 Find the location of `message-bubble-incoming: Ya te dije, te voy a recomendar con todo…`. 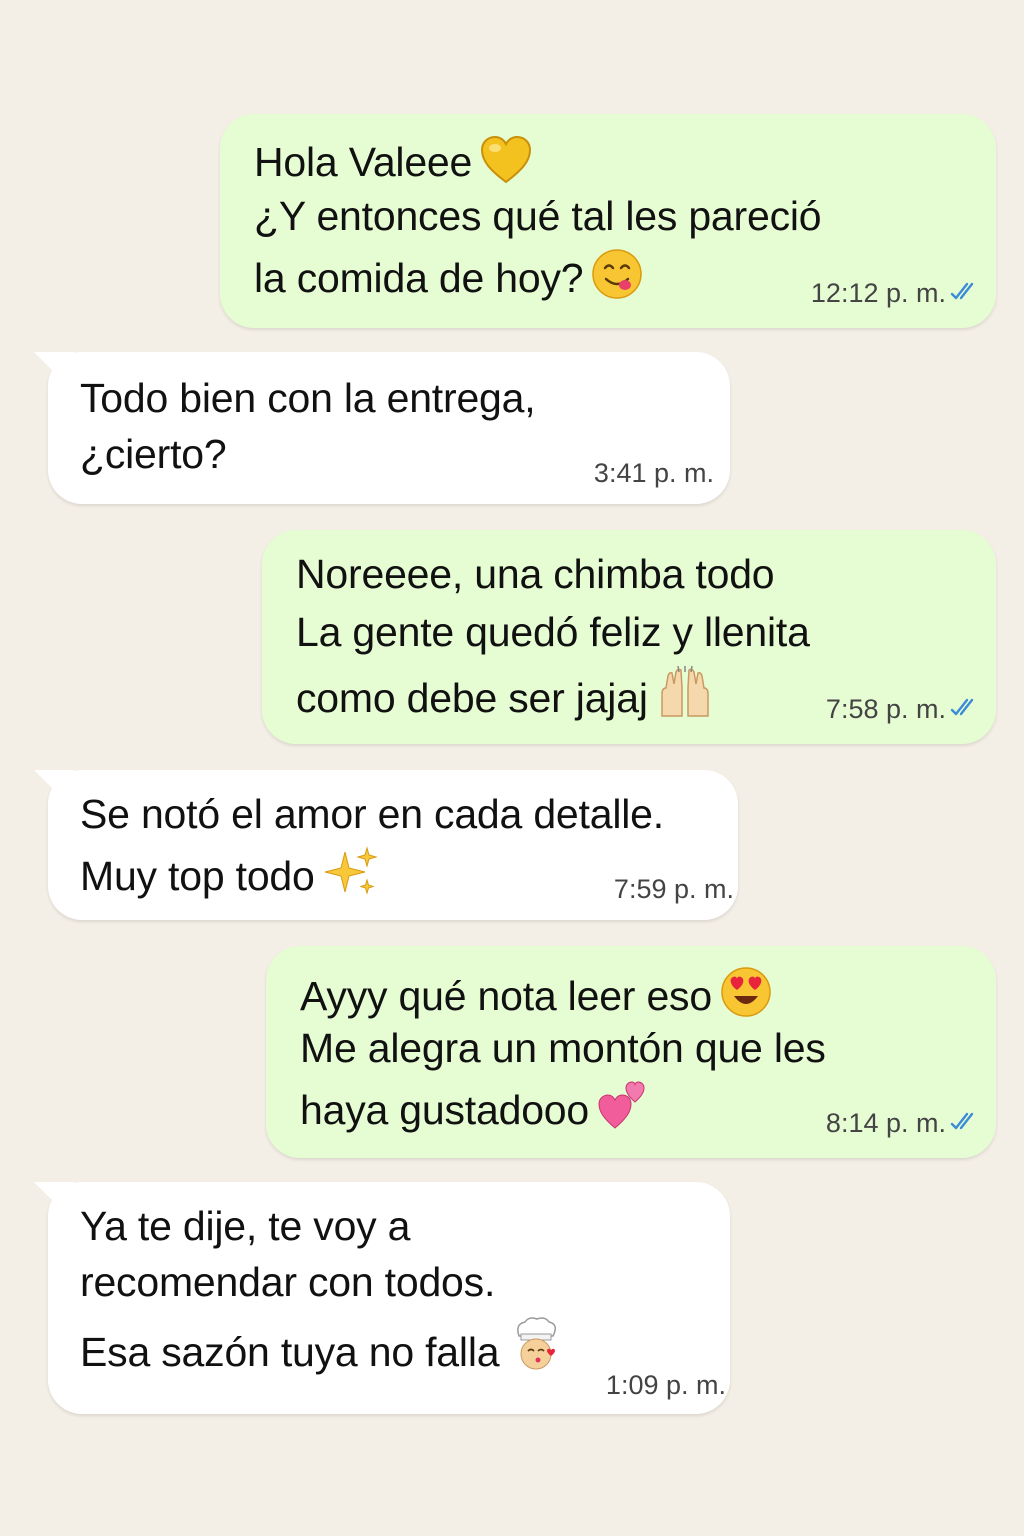

message-bubble-incoming: Ya te dije, te voy a recomendar con todo… is located at coordinates (389, 1298).